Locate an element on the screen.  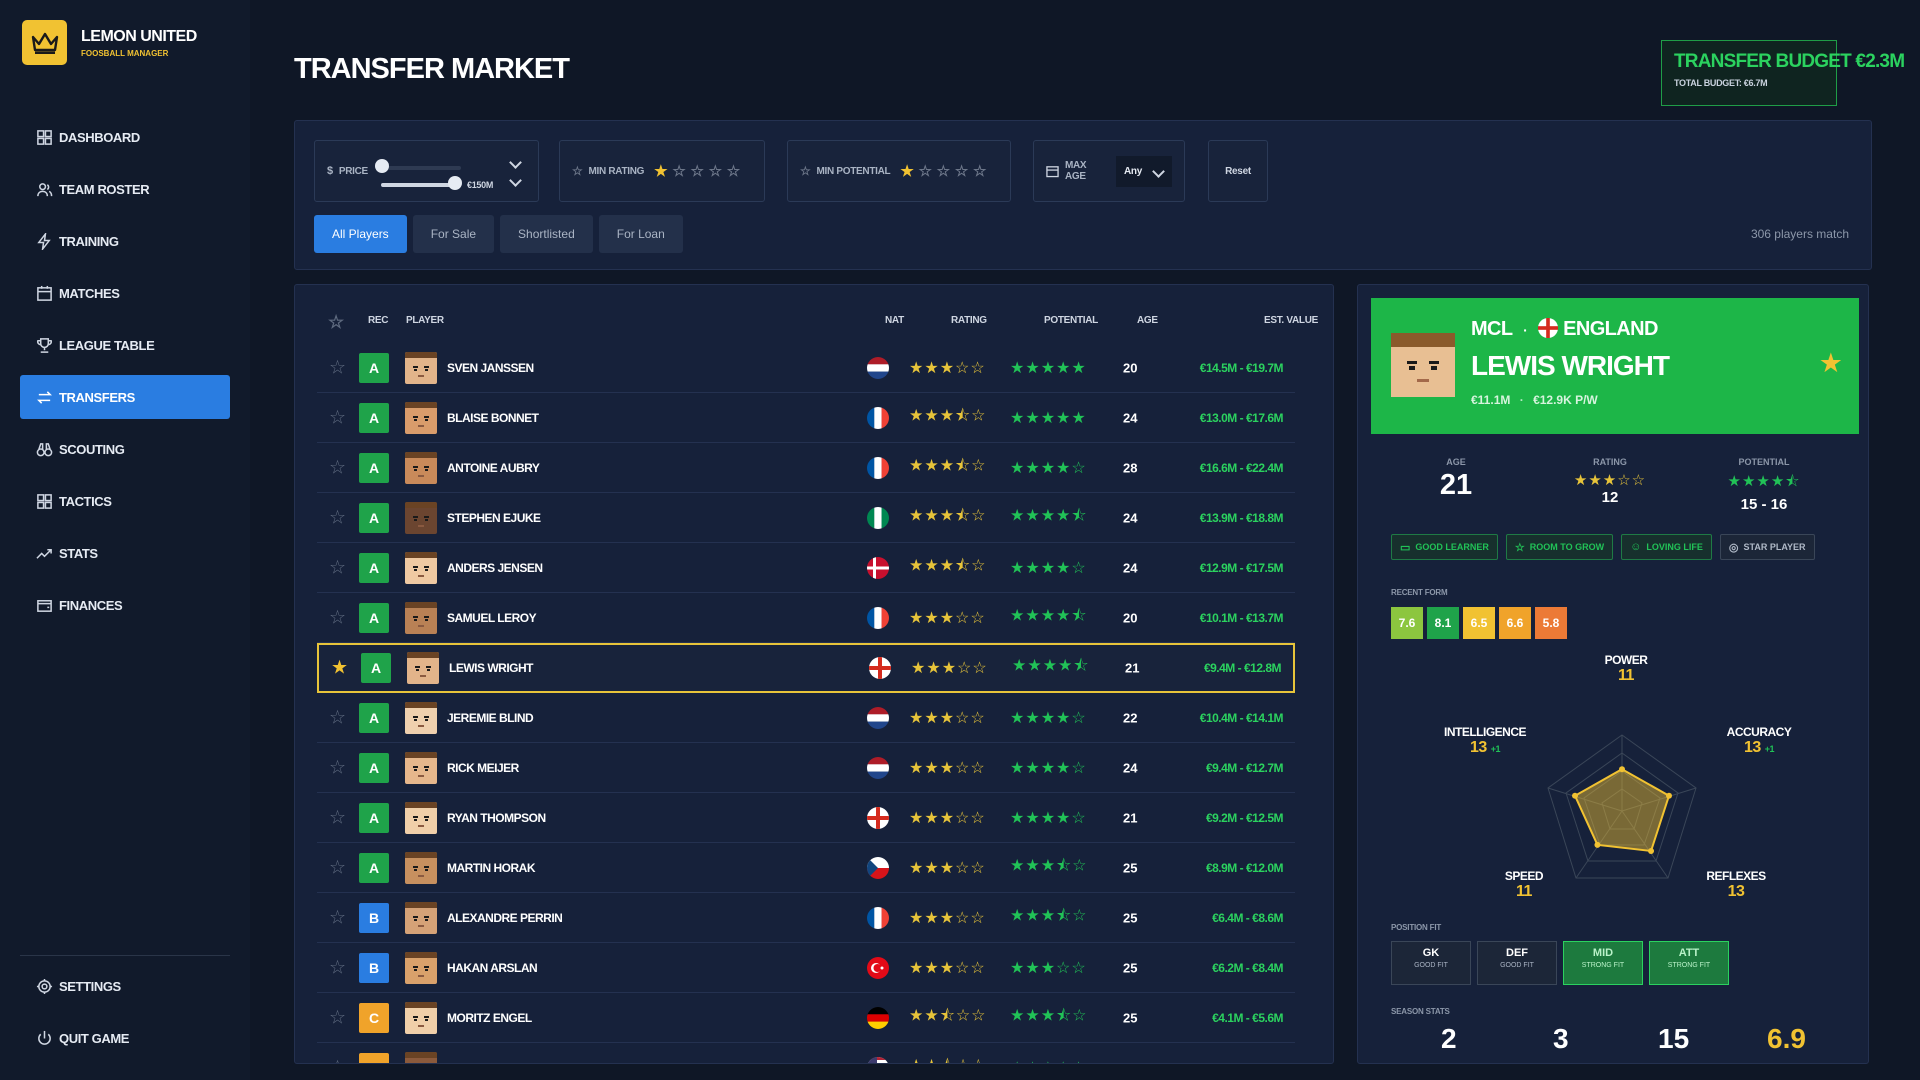
column-nat: NAT is located at coordinates (894, 320).